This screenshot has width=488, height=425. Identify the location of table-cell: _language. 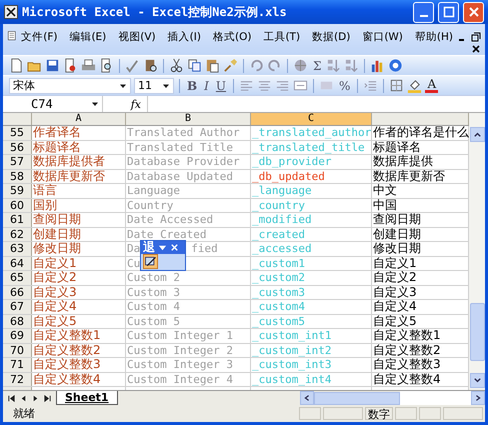
(311, 191).